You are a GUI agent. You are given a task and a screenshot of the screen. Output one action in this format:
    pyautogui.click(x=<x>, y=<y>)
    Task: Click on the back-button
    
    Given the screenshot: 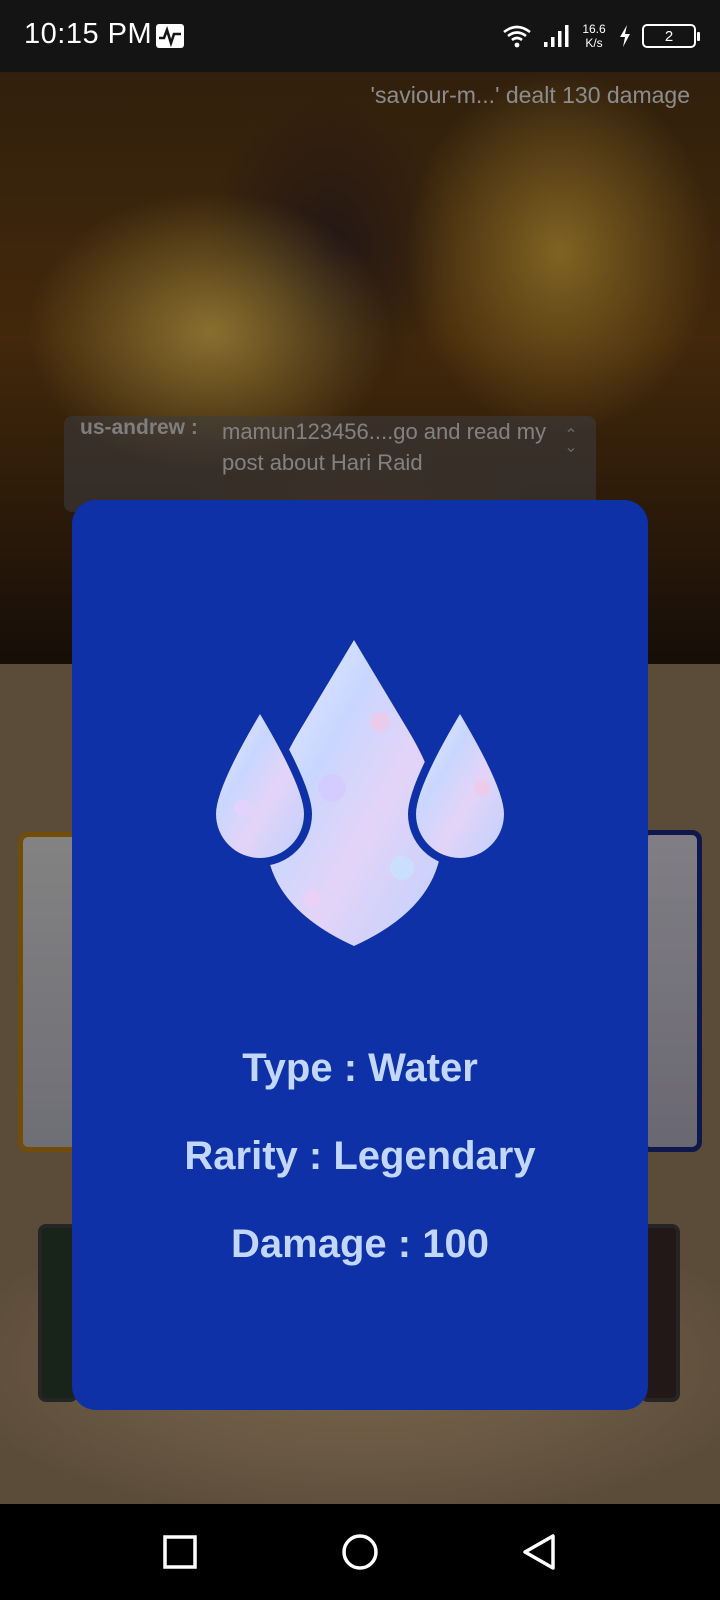 What is the action you would take?
    pyautogui.click(x=540, y=1552)
    